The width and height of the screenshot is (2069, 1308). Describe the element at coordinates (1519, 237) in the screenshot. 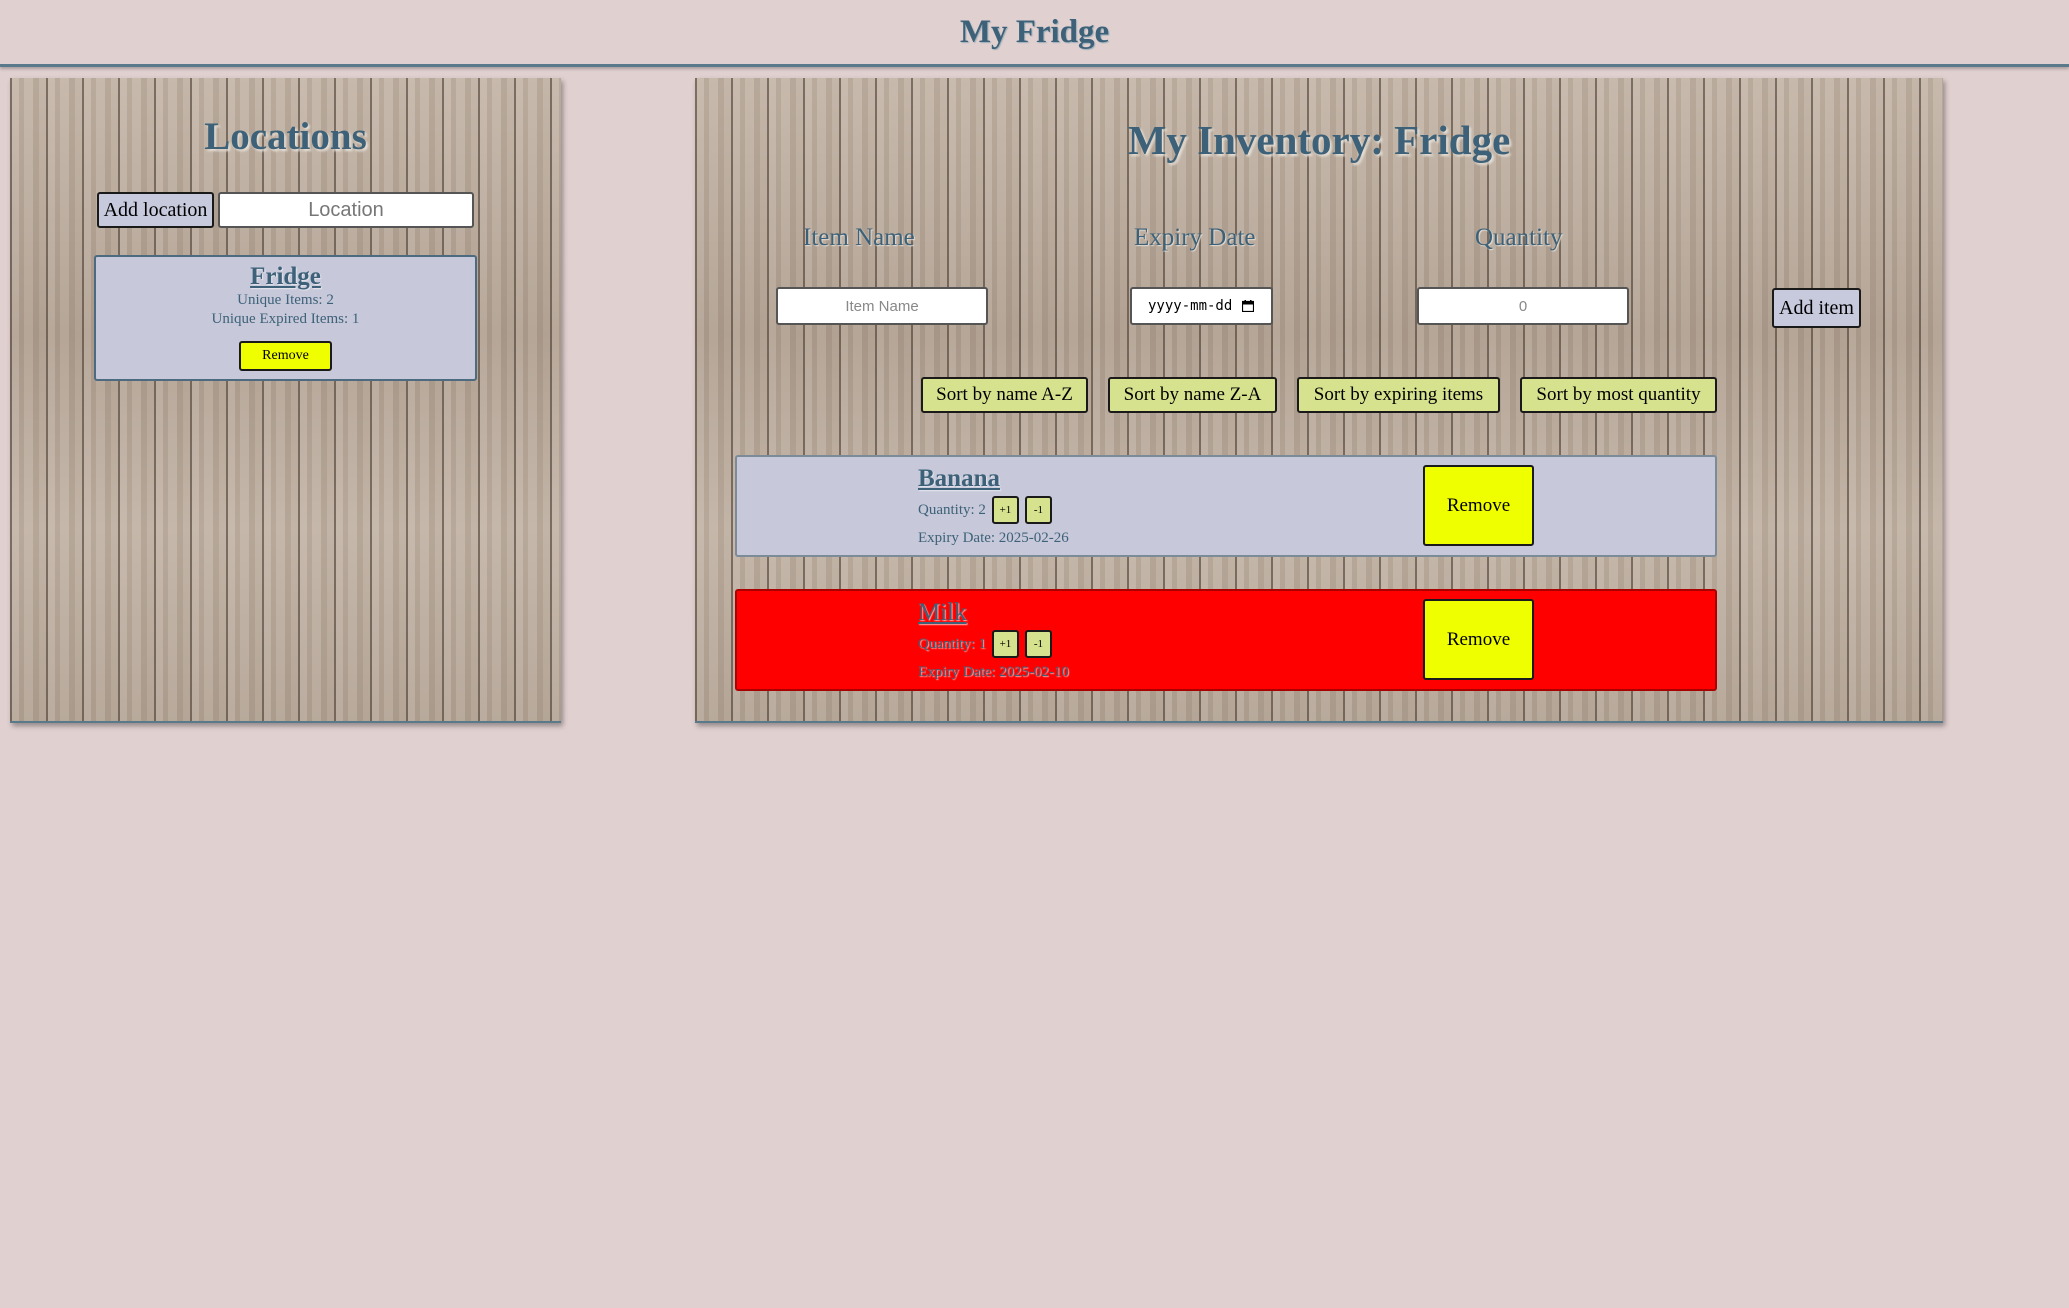

I see `quantity-label: Quantity` at that location.